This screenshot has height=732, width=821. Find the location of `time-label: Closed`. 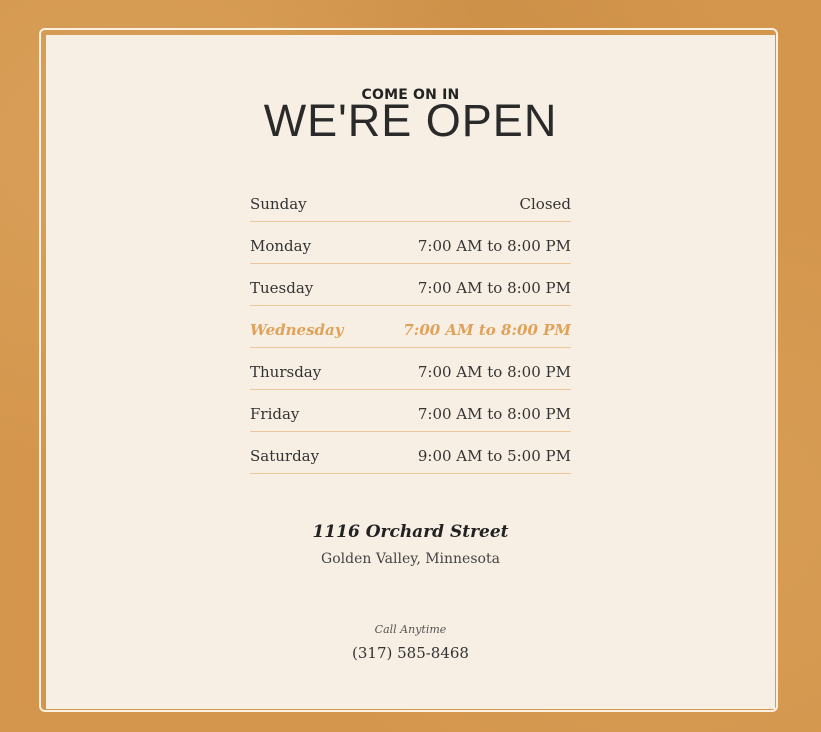

time-label: Closed is located at coordinates (545, 203).